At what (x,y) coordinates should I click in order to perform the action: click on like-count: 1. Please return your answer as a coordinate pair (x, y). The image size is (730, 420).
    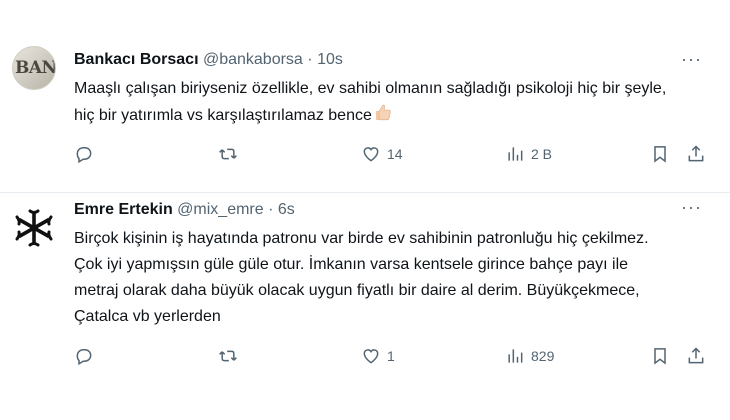
    Looking at the image, I should click on (391, 356).